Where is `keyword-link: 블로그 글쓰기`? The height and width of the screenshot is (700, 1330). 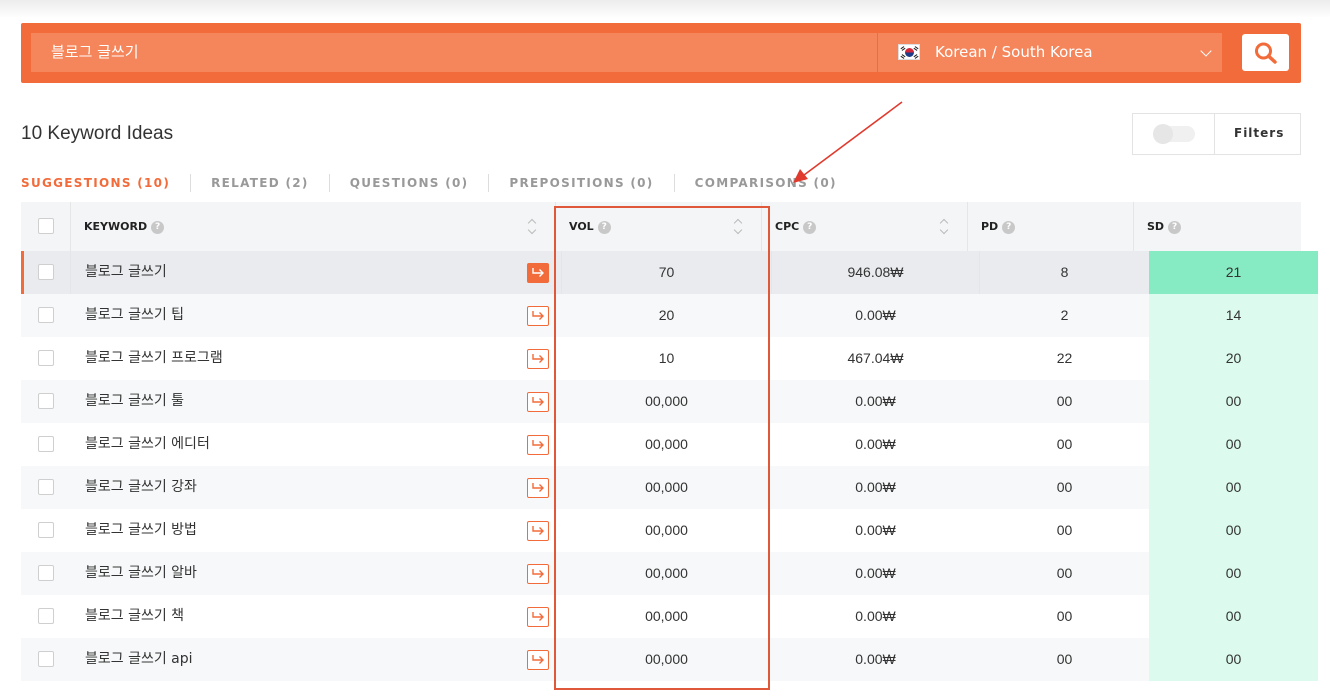 keyword-link: 블로그 글쓰기 is located at coordinates (126, 272).